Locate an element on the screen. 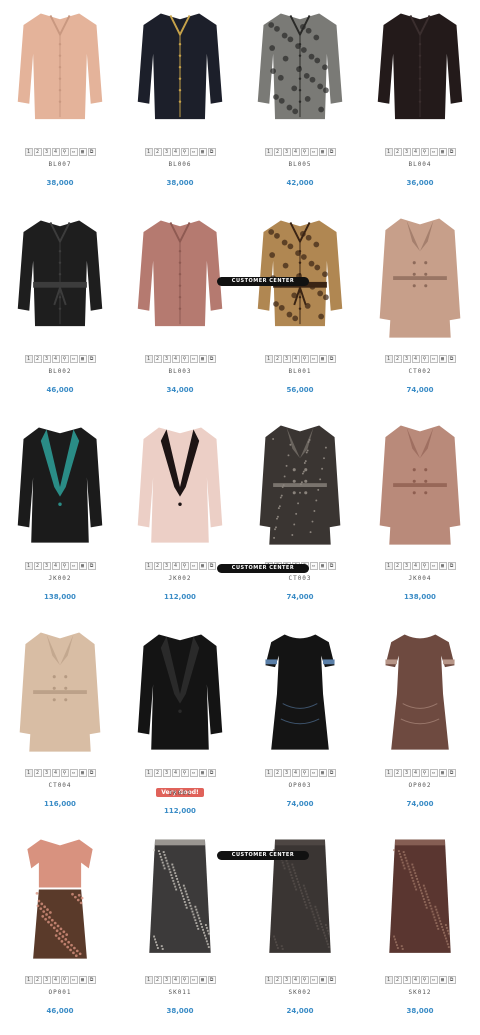 This screenshot has height=1035, width=480. product-code: SK012 is located at coordinates (420, 992).